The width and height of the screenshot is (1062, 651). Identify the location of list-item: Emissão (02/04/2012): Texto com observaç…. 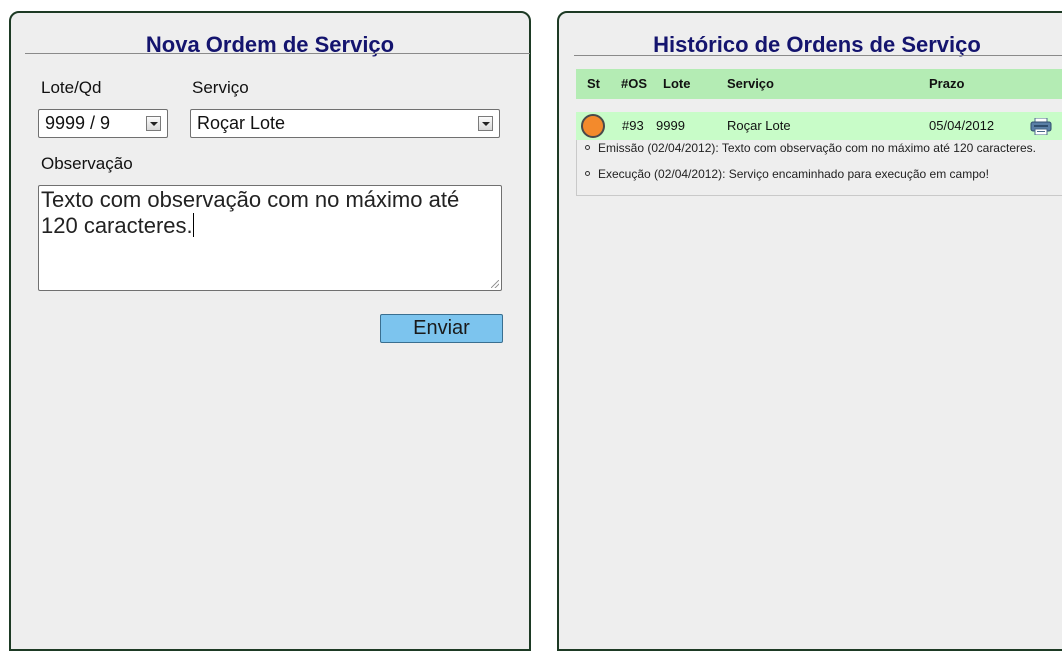
(823, 148).